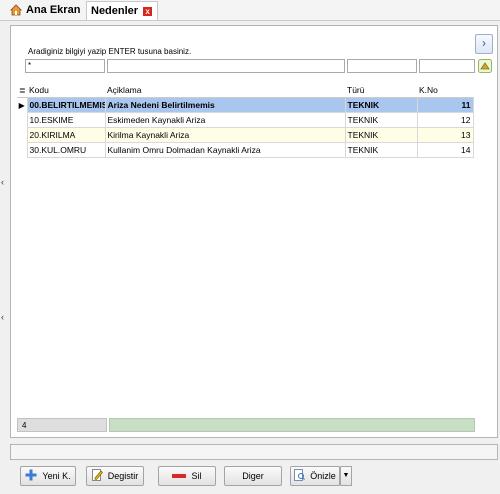 This screenshot has width=500, height=494. I want to click on preview-dropdown: ▼, so click(346, 476).